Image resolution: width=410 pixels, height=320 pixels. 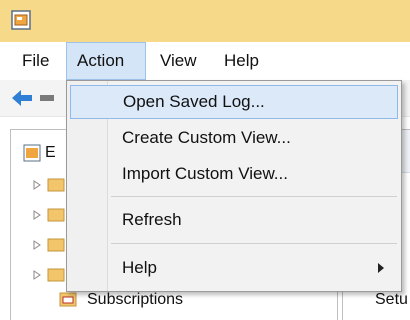 What do you see at coordinates (32, 153) in the screenshot?
I see `event-viewer-root-icon` at bounding box center [32, 153].